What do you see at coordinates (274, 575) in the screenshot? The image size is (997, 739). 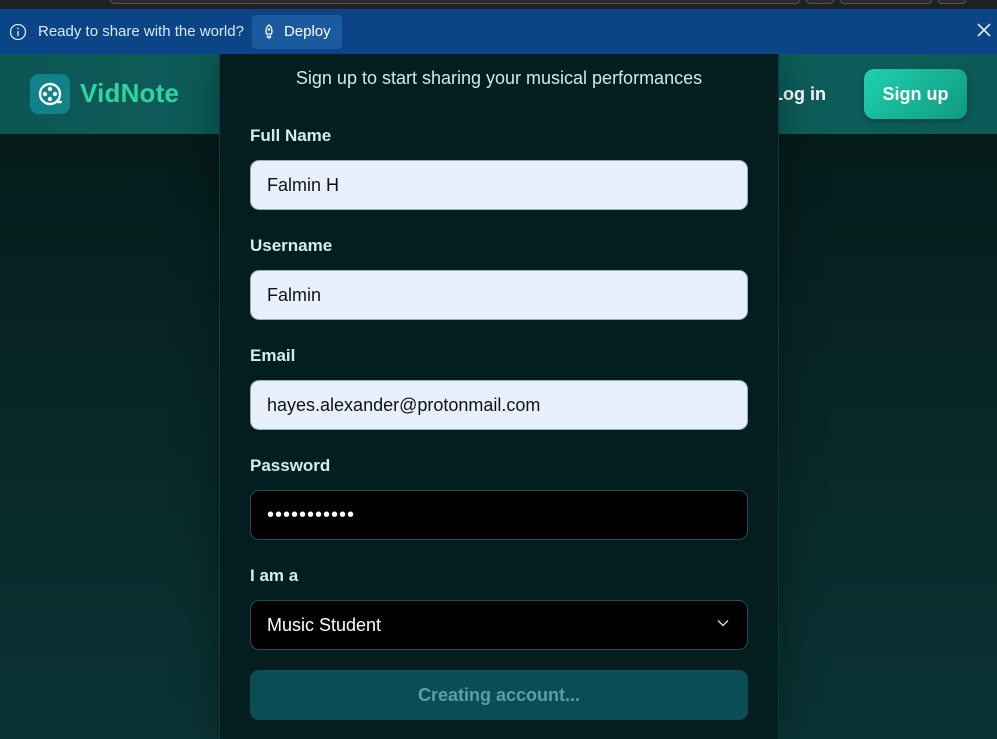 I see `role-label: I am a` at bounding box center [274, 575].